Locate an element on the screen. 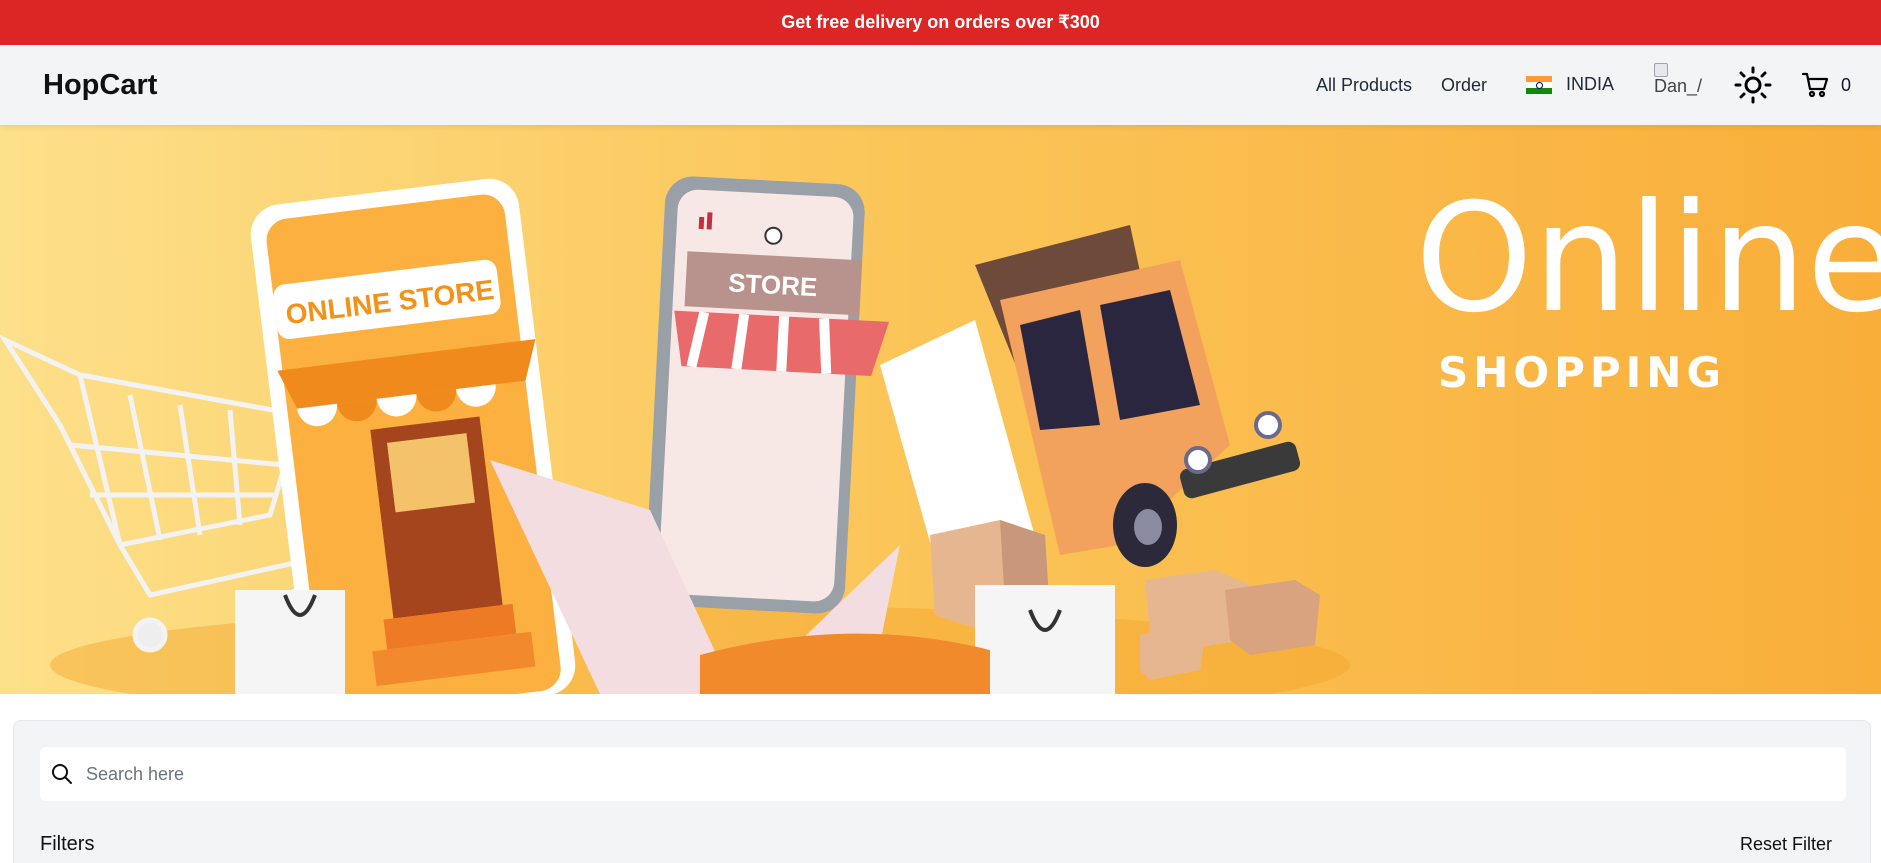 The width and height of the screenshot is (1881, 863). cart-button: 0 is located at coordinates (1826, 85).